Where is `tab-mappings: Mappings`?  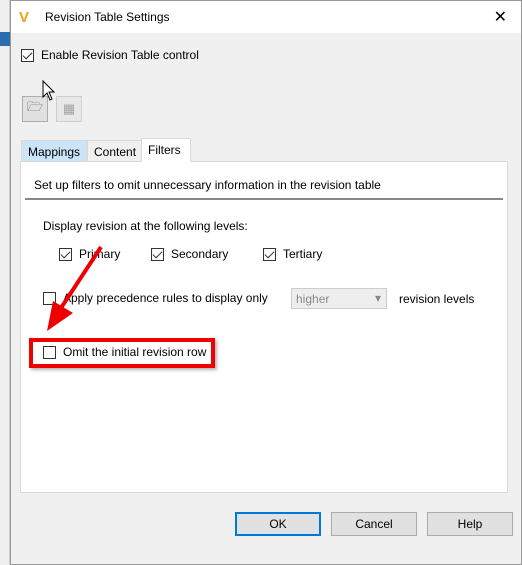
tab-mappings: Mappings is located at coordinates (54, 151).